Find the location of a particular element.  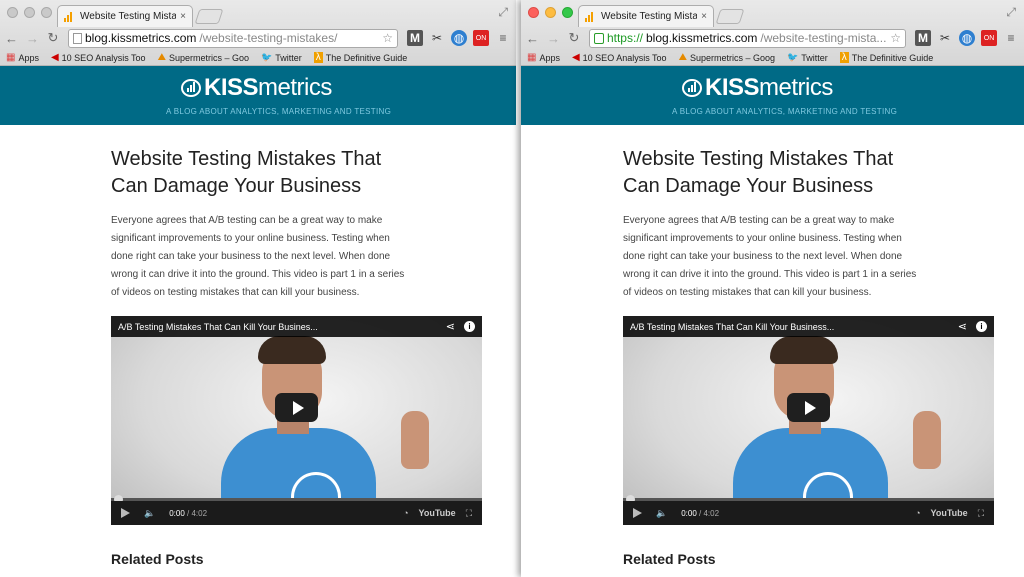

url-host: blog.kissmetrics.com is located at coordinates (702, 38).